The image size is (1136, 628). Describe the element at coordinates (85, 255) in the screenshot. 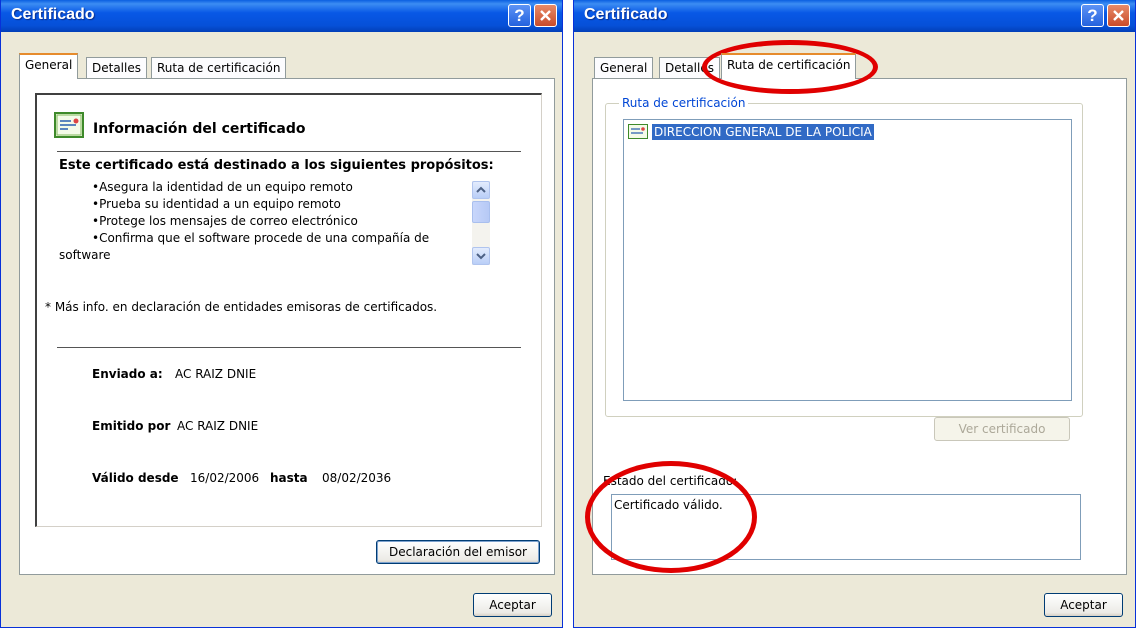

I see `list-item: software` at that location.